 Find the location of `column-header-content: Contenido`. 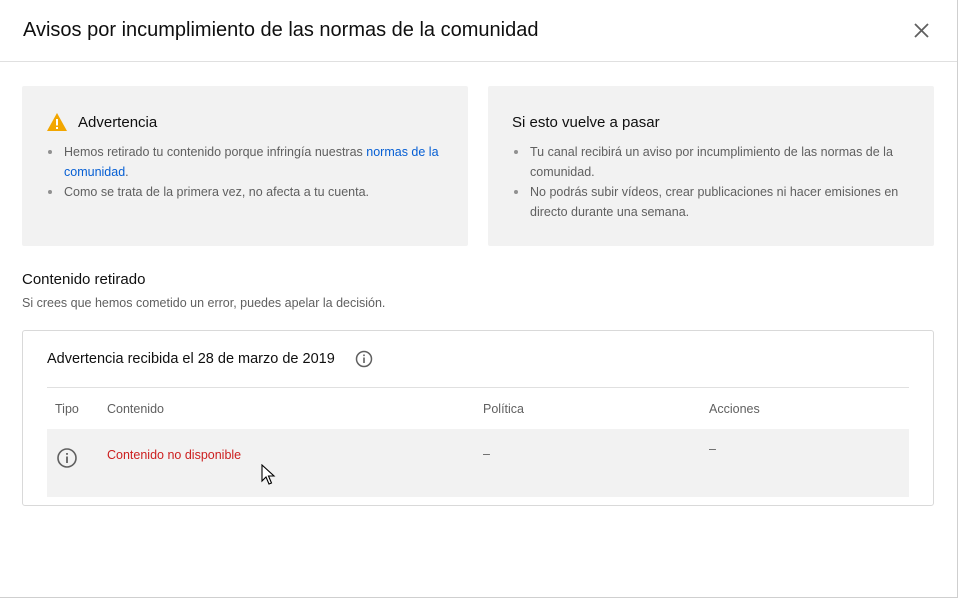

column-header-content: Contenido is located at coordinates (135, 409).